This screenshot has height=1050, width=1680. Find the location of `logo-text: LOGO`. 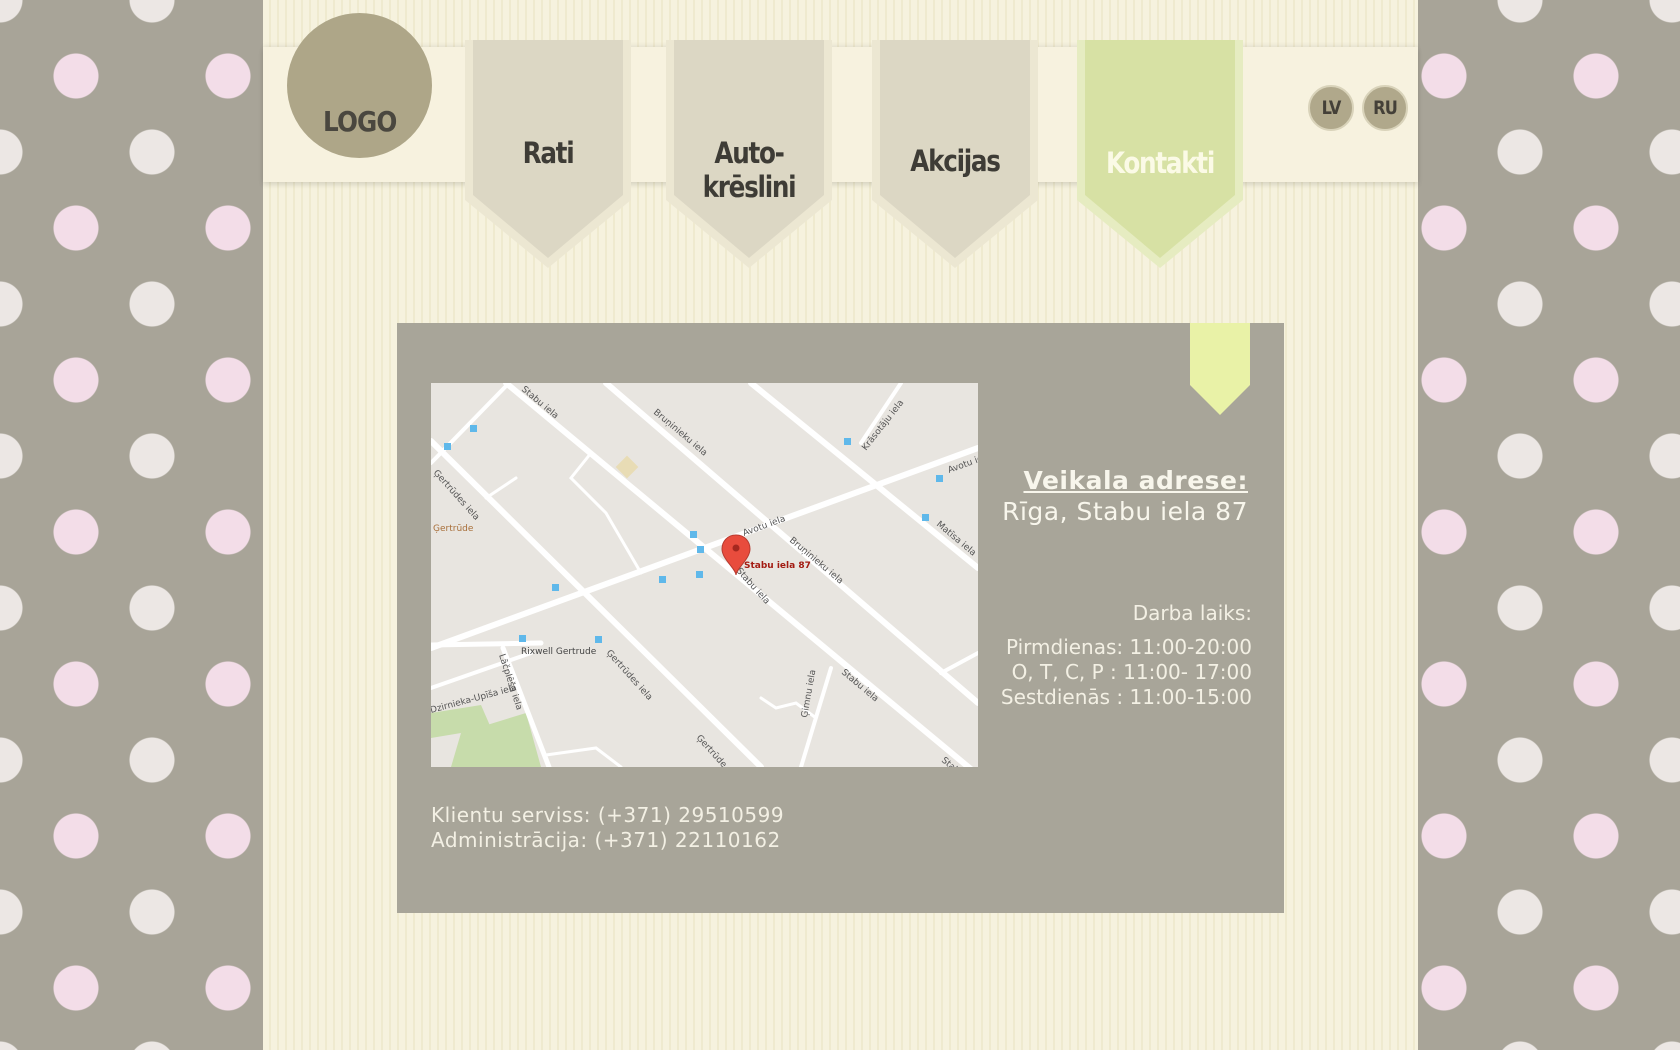

logo-text: LOGO is located at coordinates (359, 121).